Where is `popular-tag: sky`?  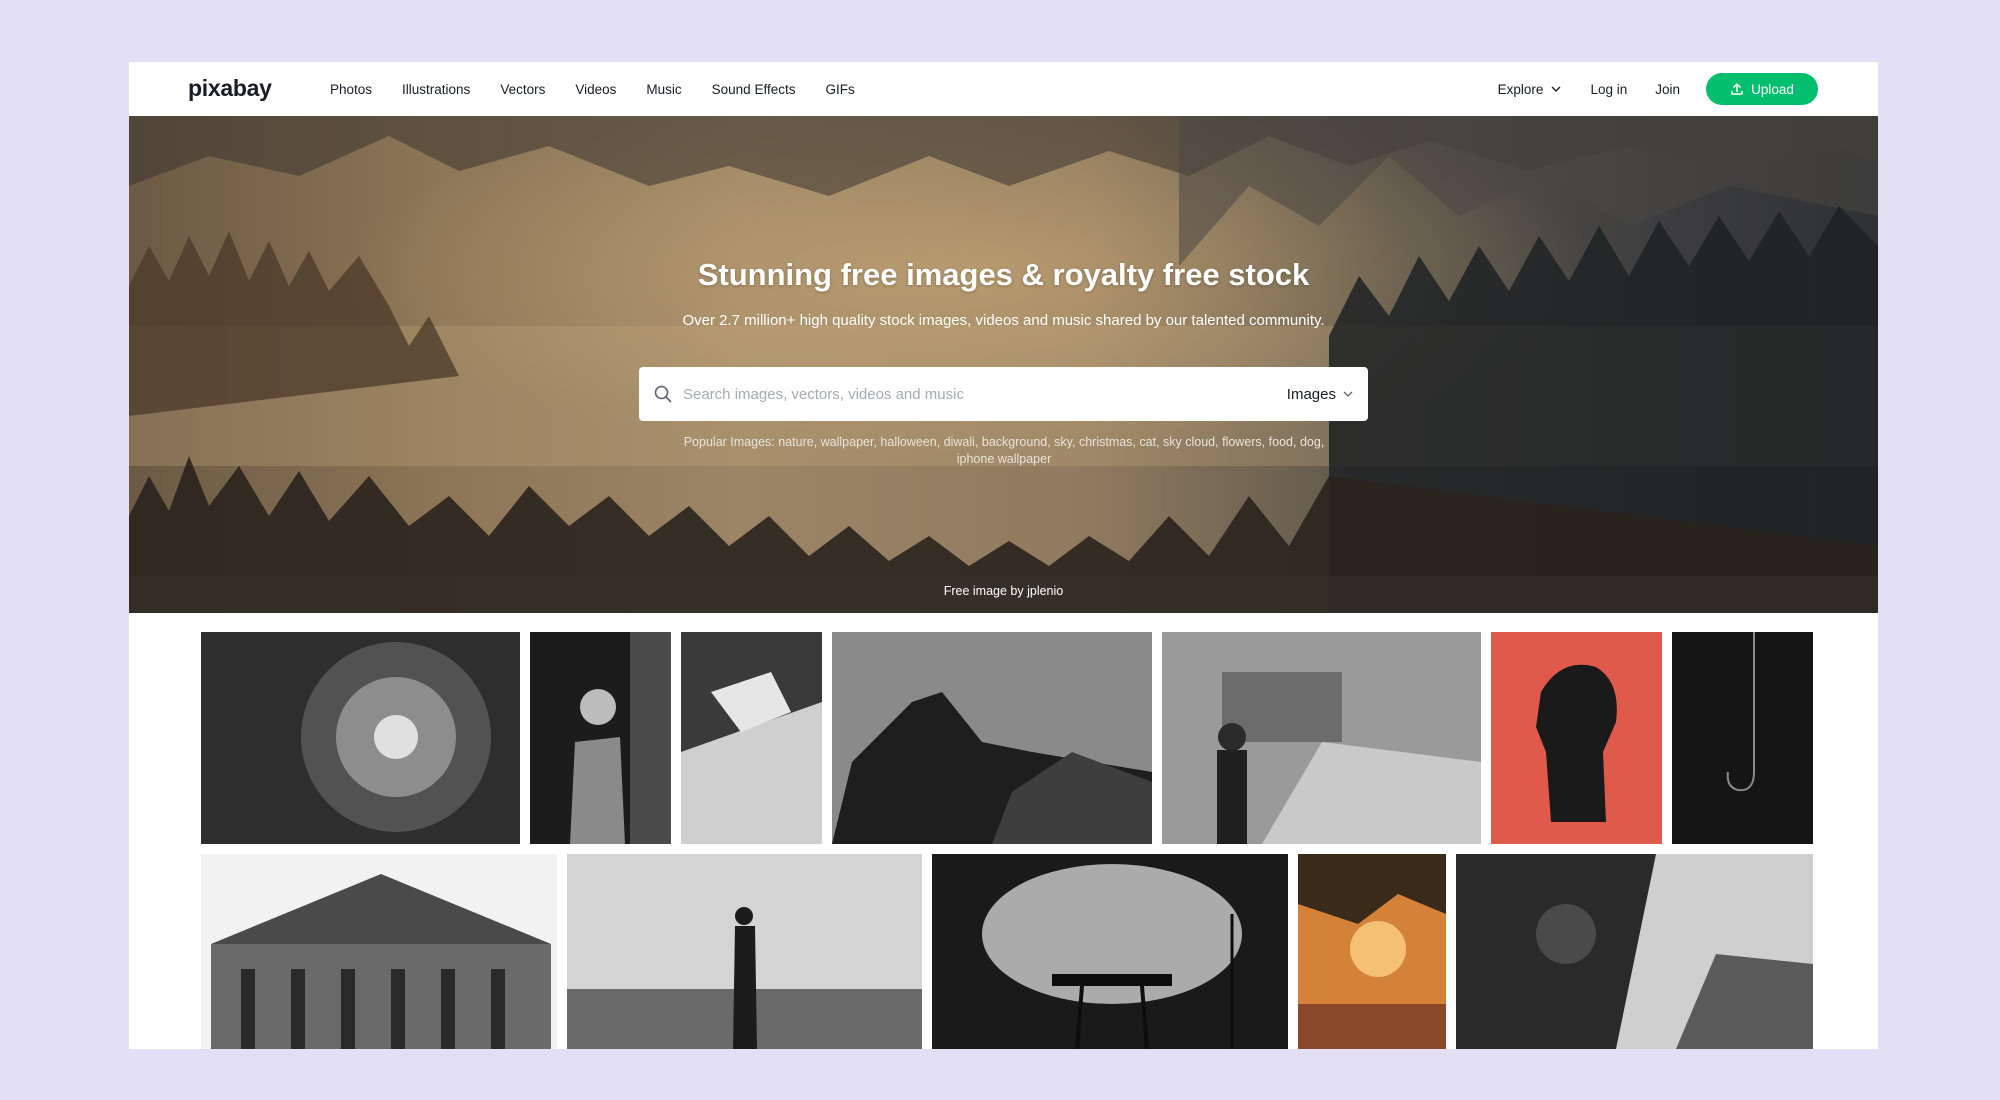 popular-tag: sky is located at coordinates (1063, 442).